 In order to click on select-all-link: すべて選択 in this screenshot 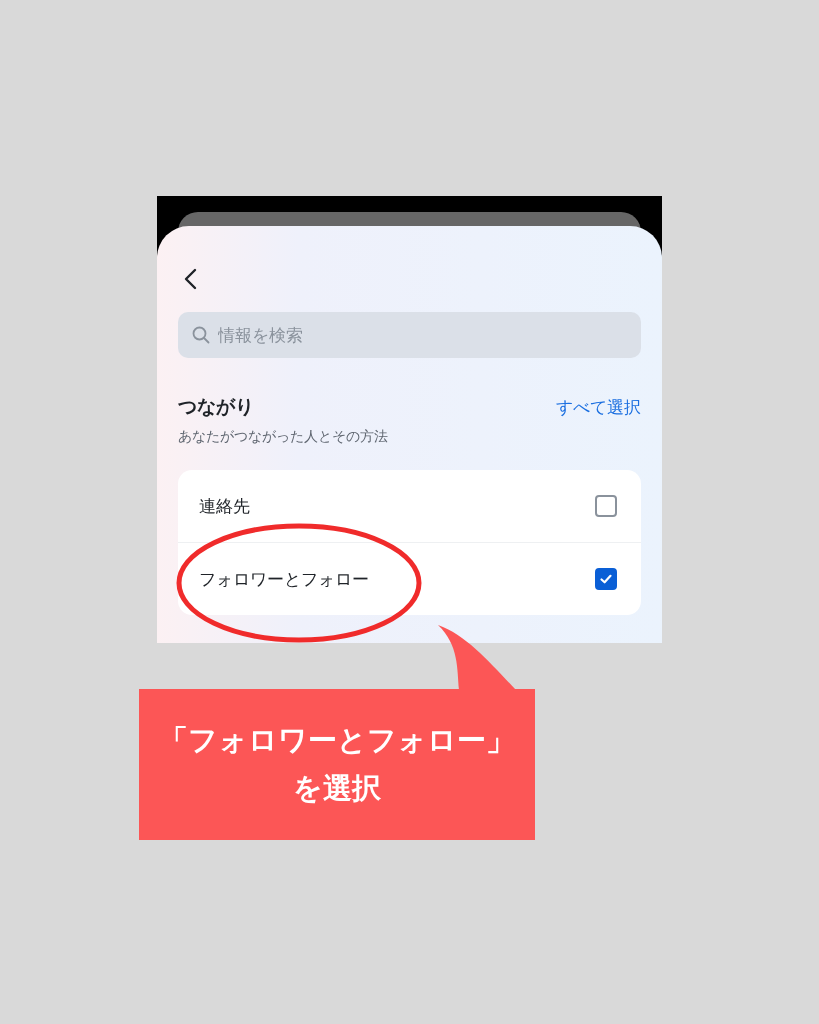, I will do `click(598, 407)`.